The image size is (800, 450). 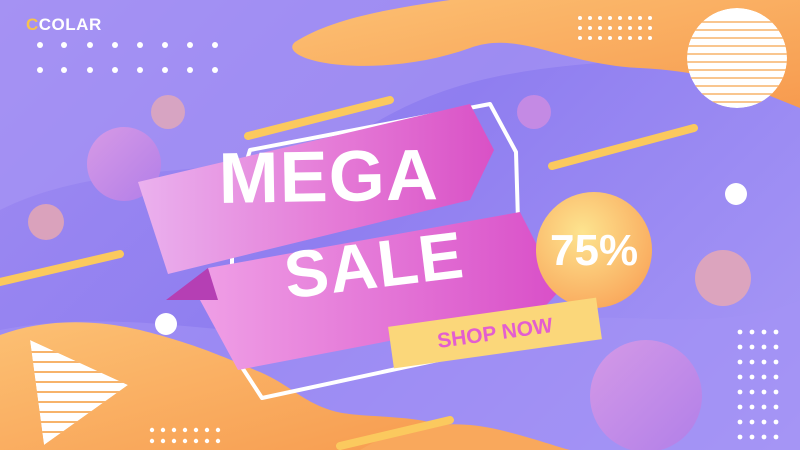 I want to click on headline-mega: MEGA, so click(x=329, y=177).